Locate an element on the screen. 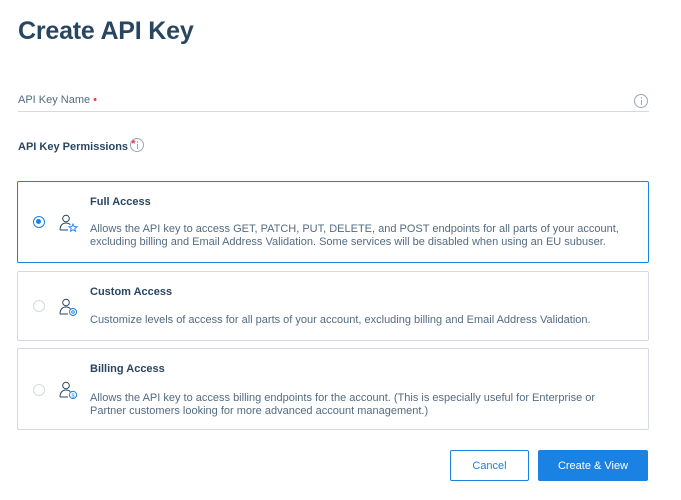 The width and height of the screenshot is (681, 500). api-key-name-field: API Key Name • is located at coordinates (333, 102).